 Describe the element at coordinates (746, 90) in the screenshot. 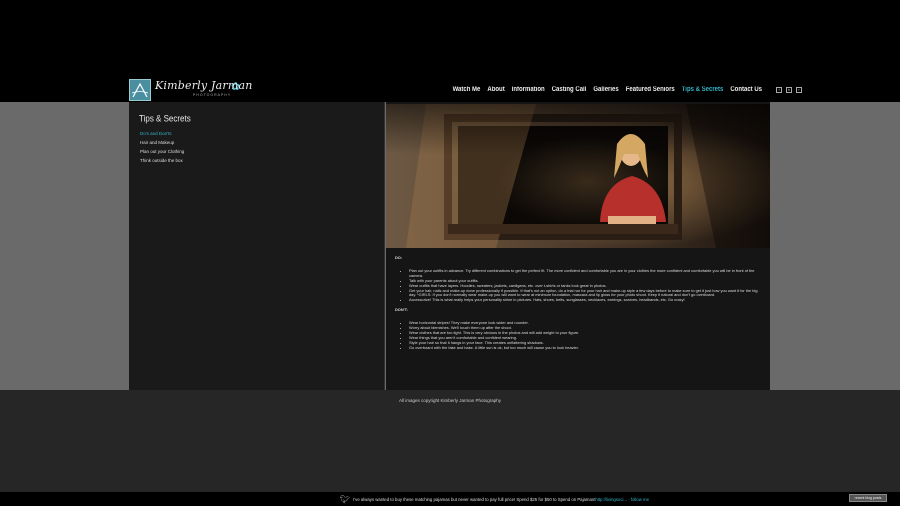

I see `nav-contact-us: Contact Us` at that location.